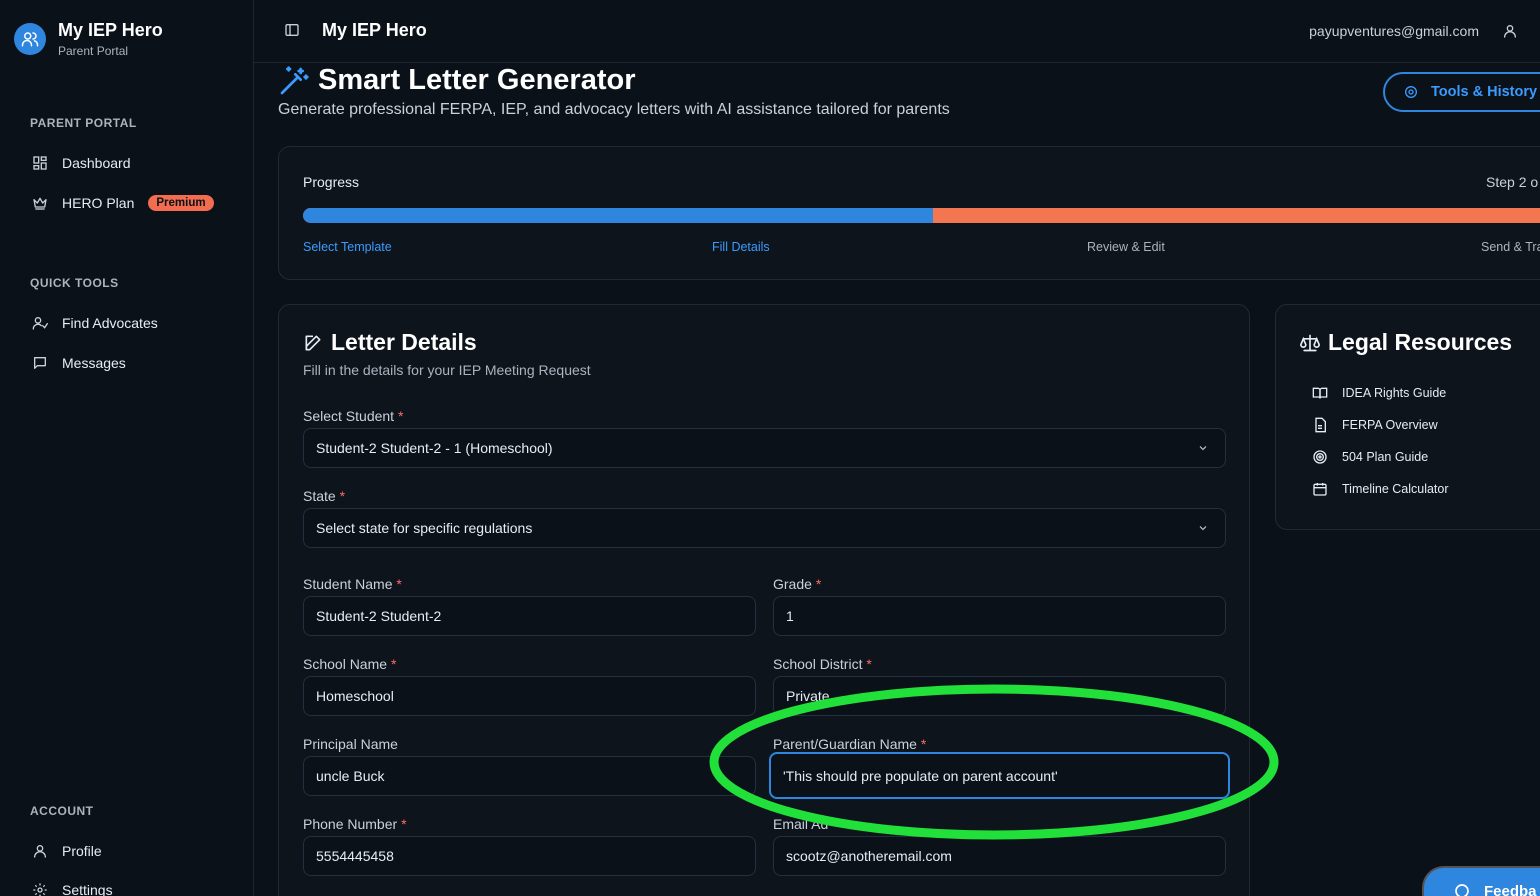 The image size is (1540, 896). I want to click on progress-bar-fill, so click(618, 215).